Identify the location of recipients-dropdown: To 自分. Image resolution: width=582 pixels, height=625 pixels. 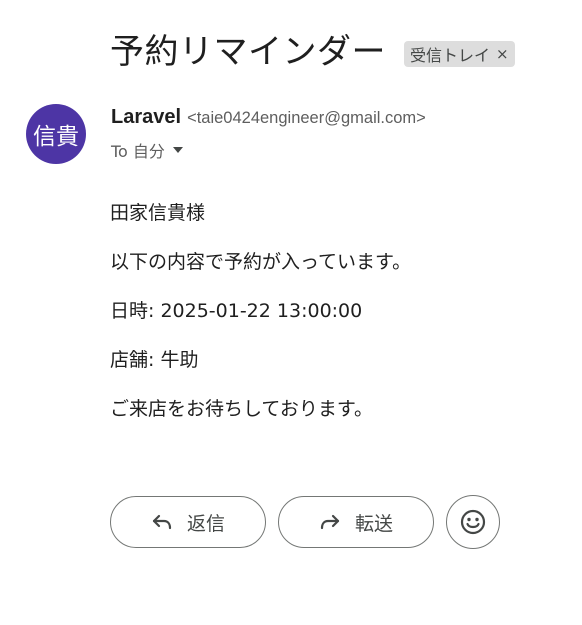
(147, 150).